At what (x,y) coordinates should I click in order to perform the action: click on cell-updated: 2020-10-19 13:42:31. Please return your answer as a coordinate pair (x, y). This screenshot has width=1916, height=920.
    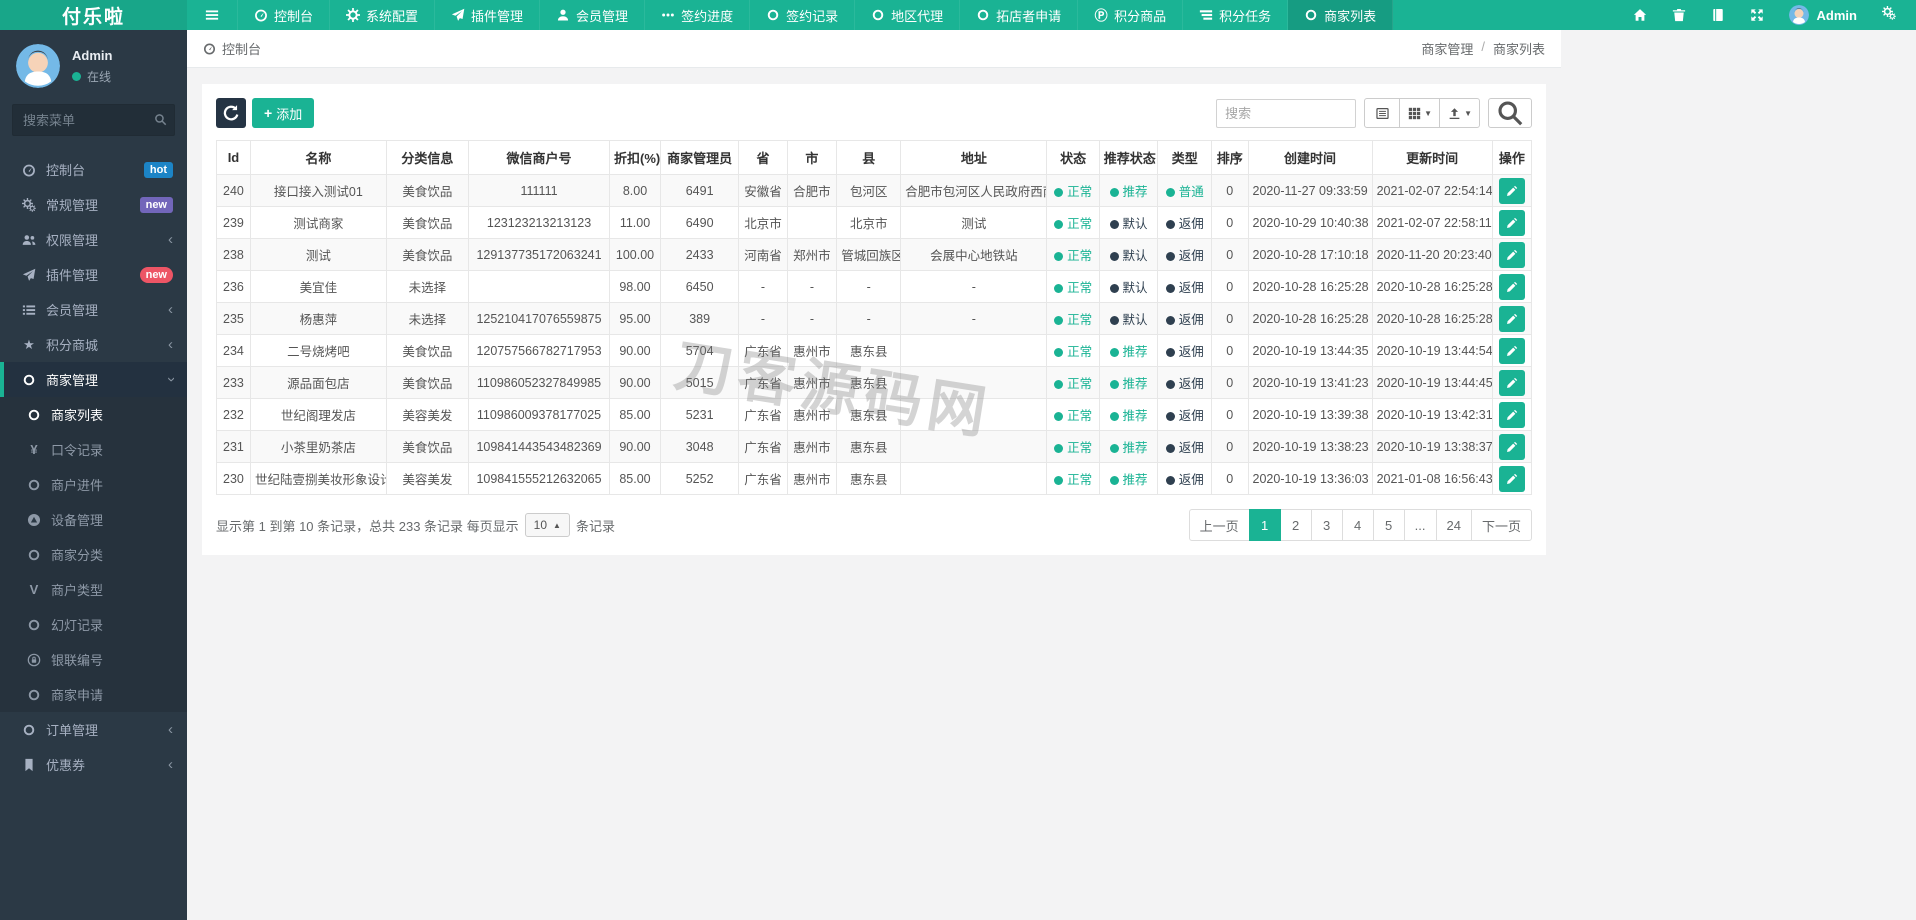
    Looking at the image, I should click on (1432, 414).